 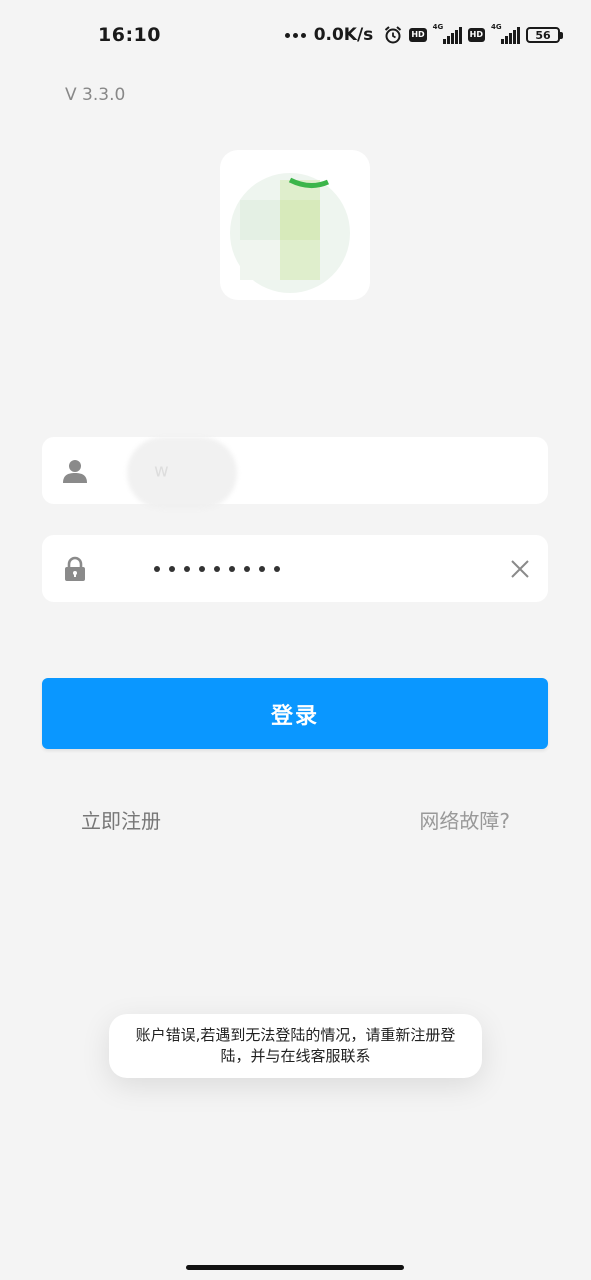 I want to click on app-logo, so click(x=295, y=225).